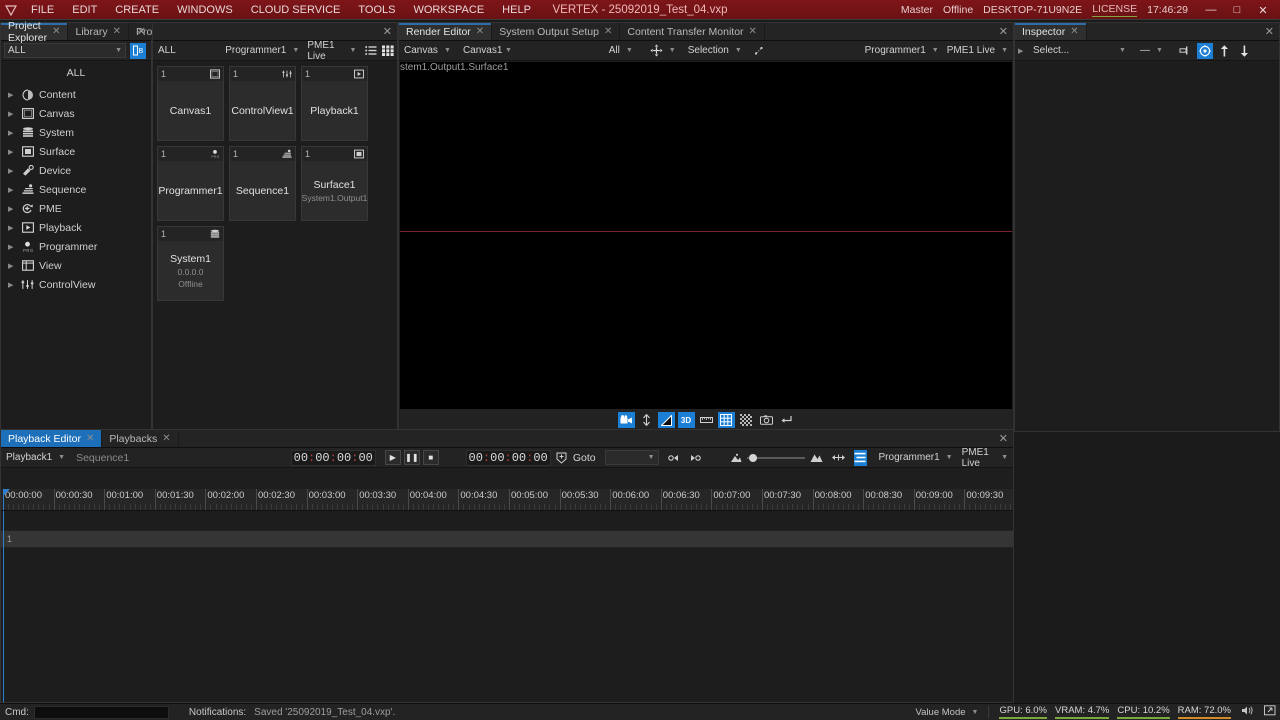 The height and width of the screenshot is (720, 1280). Describe the element at coordinates (76, 94) in the screenshot. I see `sidebar-item-content: ▶ Content` at that location.